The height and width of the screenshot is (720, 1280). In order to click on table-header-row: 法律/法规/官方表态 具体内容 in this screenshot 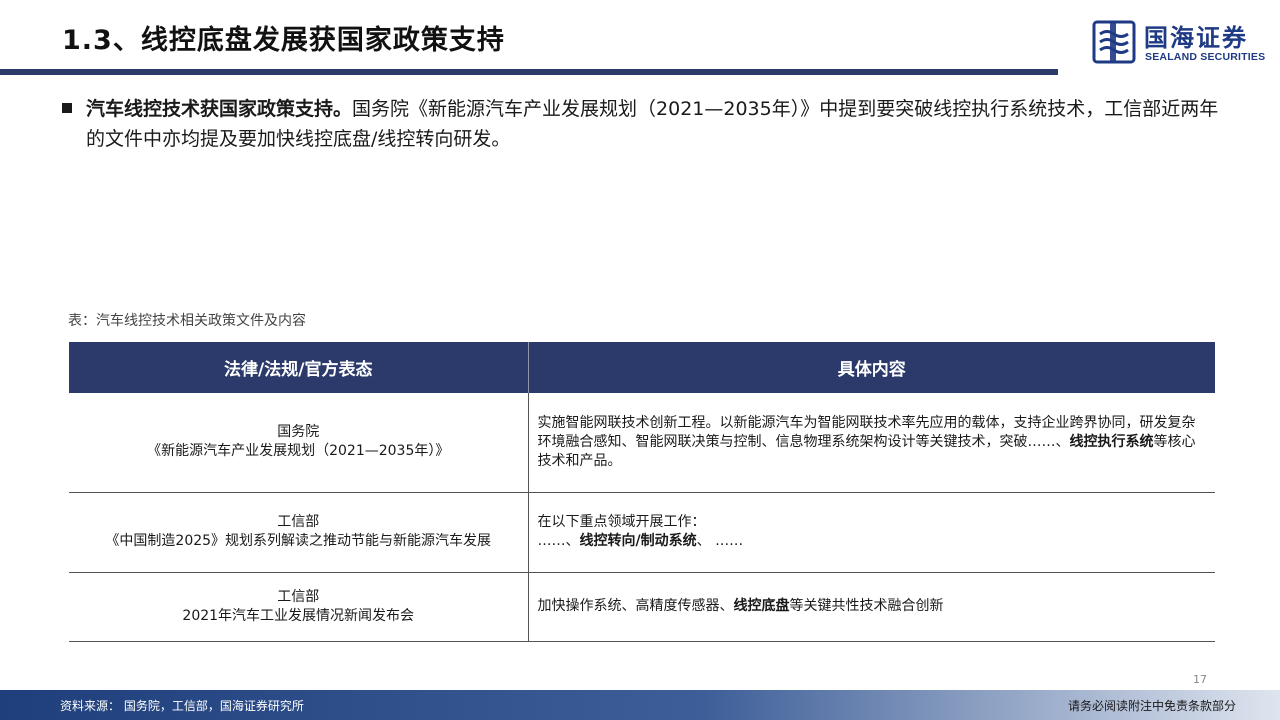, I will do `click(642, 367)`.